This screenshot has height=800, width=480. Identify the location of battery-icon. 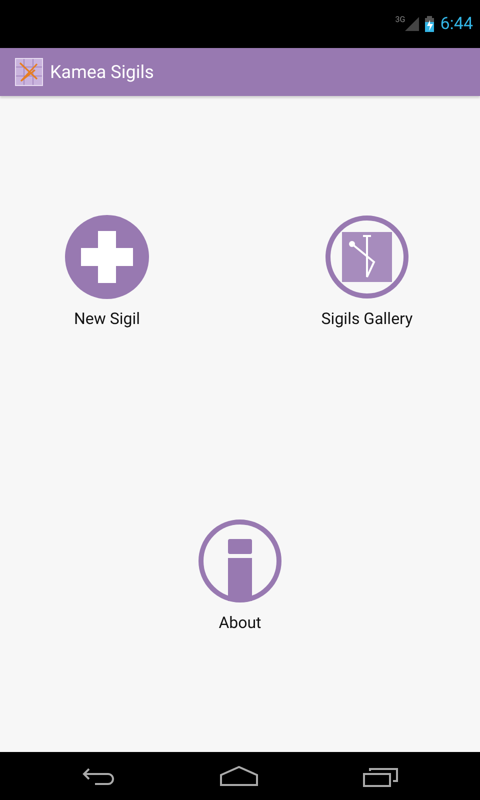
(429, 24).